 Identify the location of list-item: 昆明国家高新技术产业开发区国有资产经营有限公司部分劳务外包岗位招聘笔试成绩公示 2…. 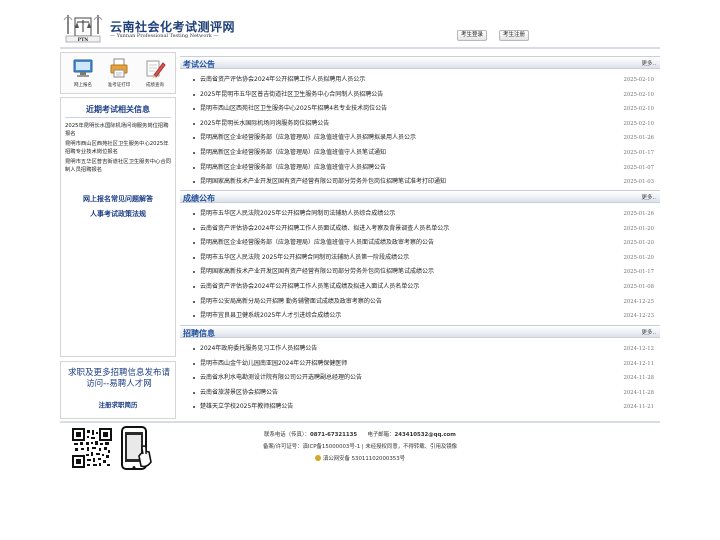
(420, 272).